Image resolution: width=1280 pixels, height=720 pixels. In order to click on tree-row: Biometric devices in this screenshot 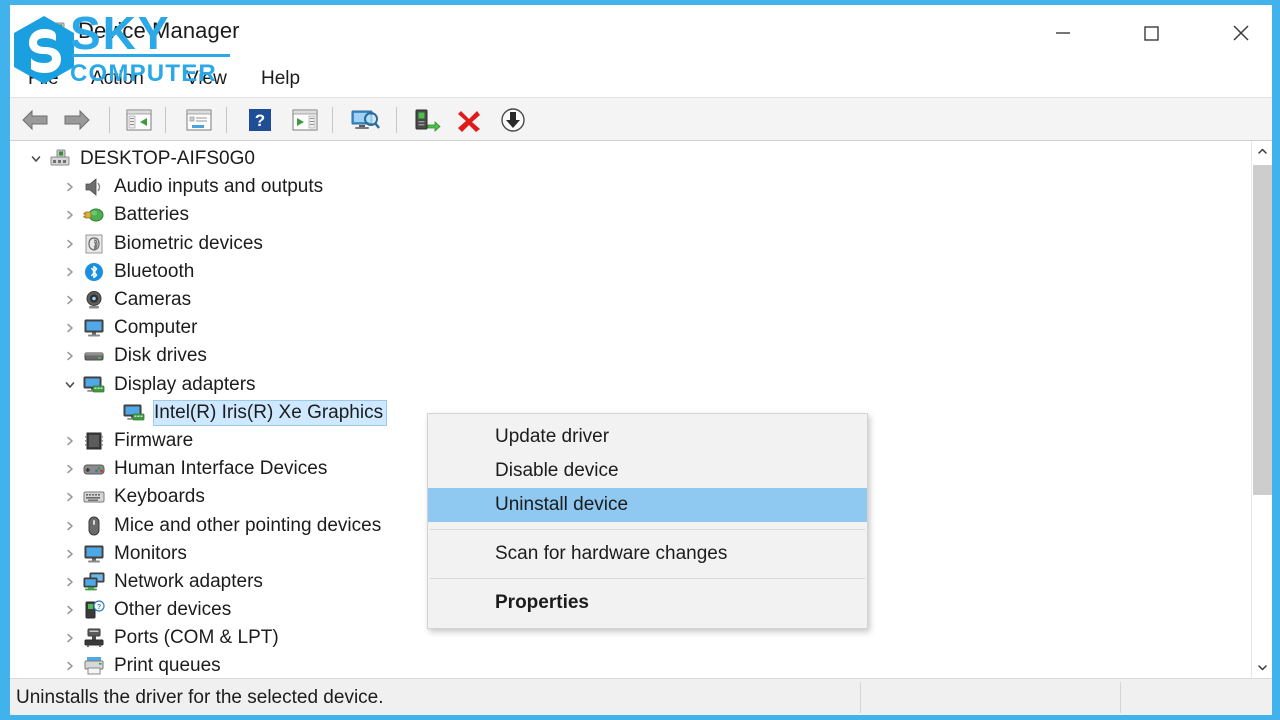, I will do `click(627, 244)`.